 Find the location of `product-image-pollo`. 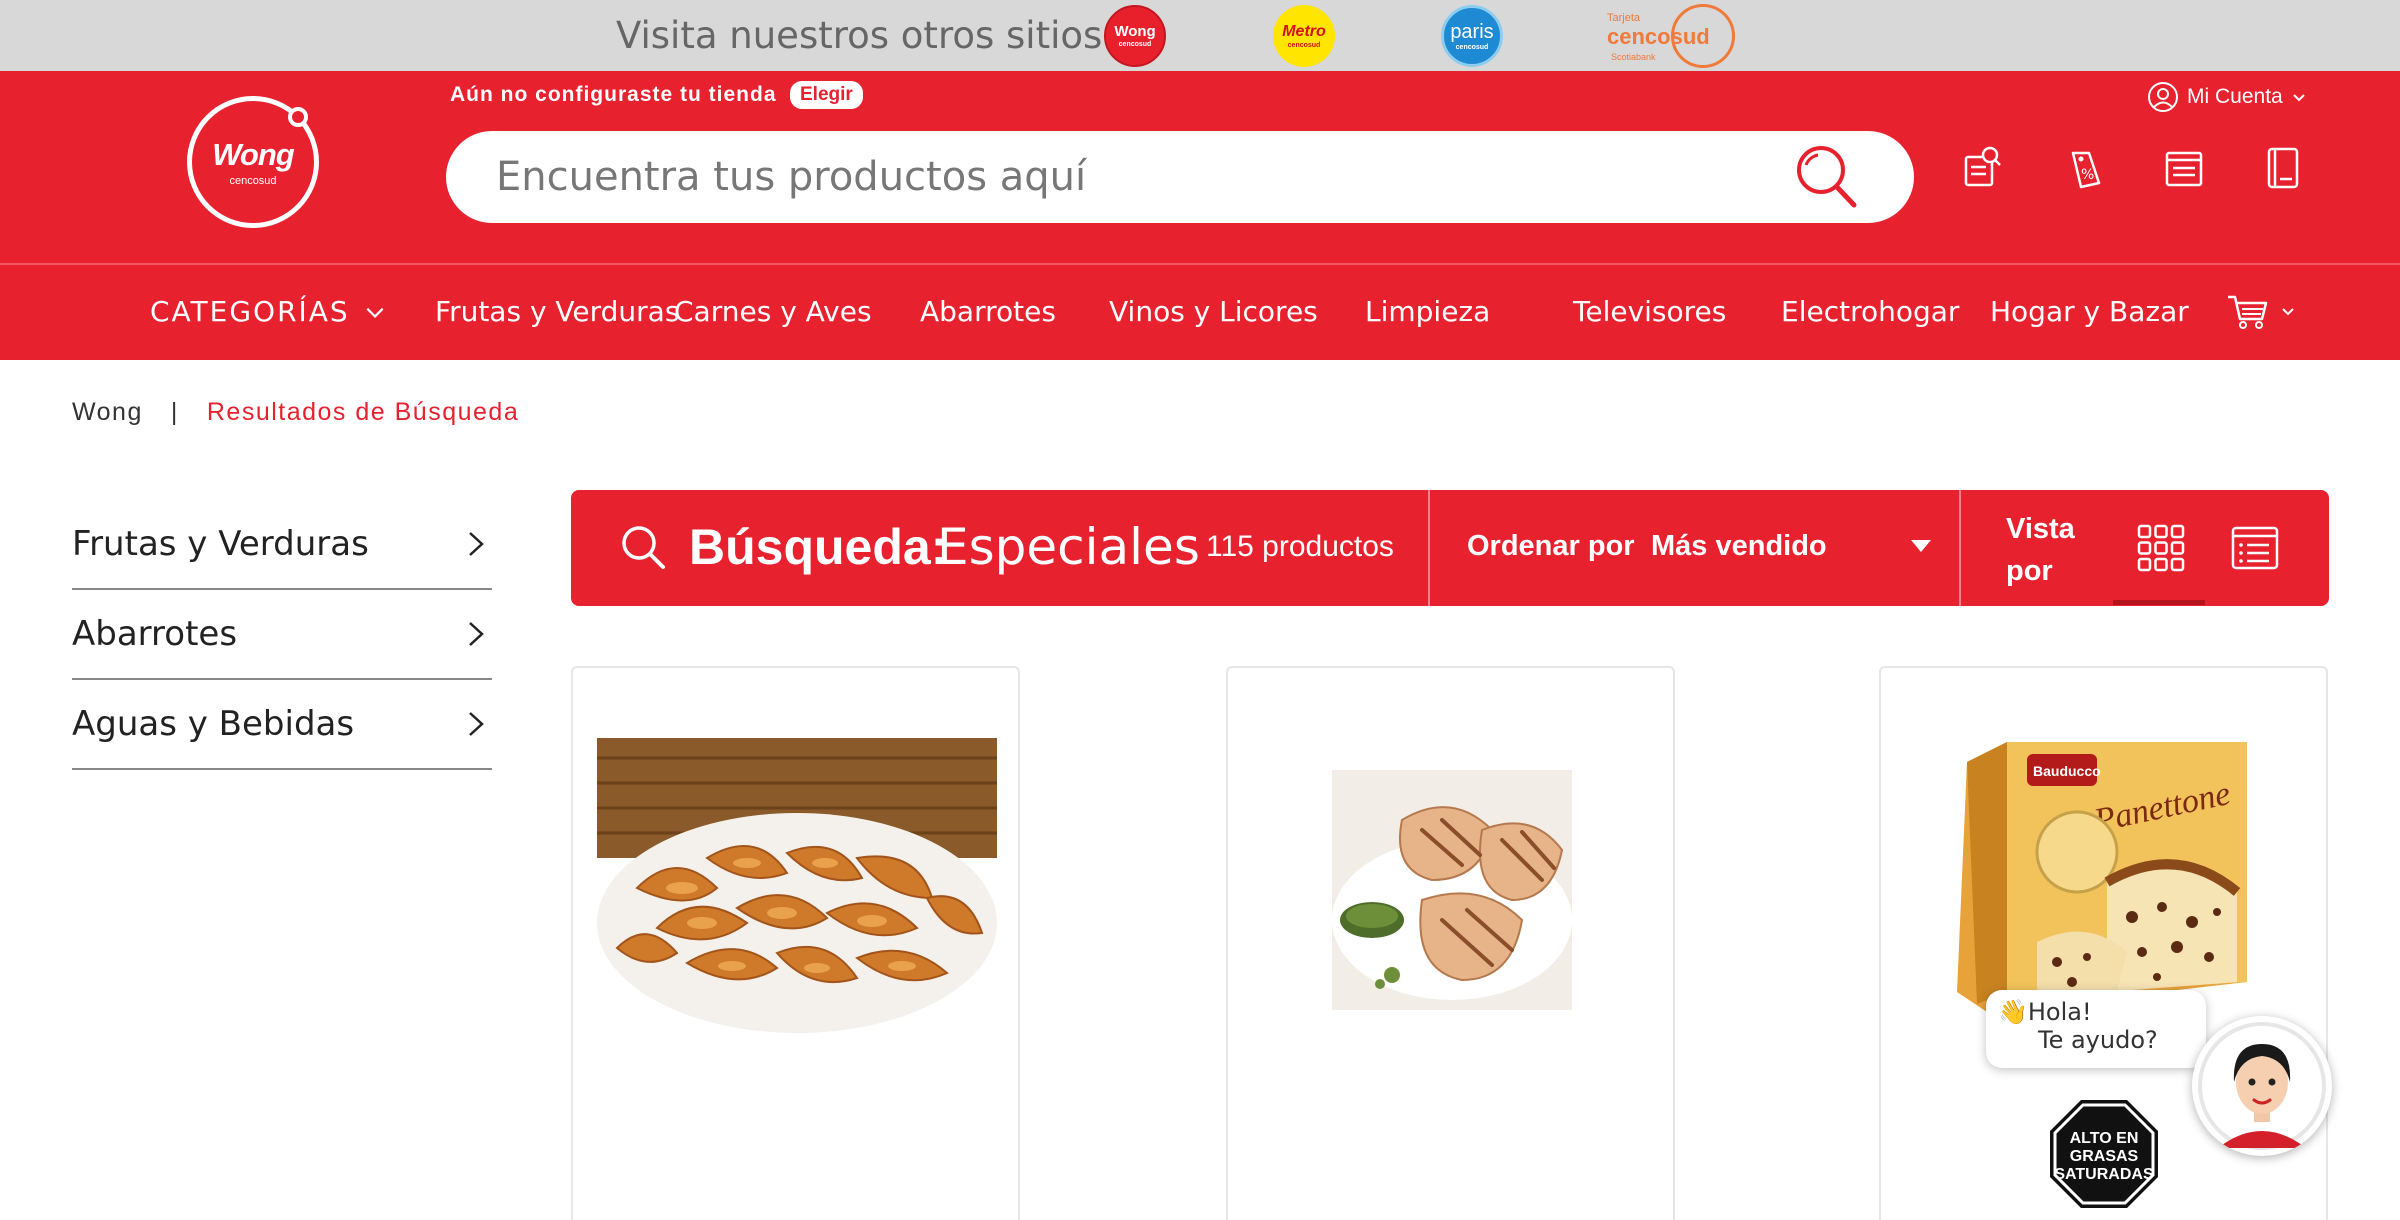

product-image-pollo is located at coordinates (1452, 890).